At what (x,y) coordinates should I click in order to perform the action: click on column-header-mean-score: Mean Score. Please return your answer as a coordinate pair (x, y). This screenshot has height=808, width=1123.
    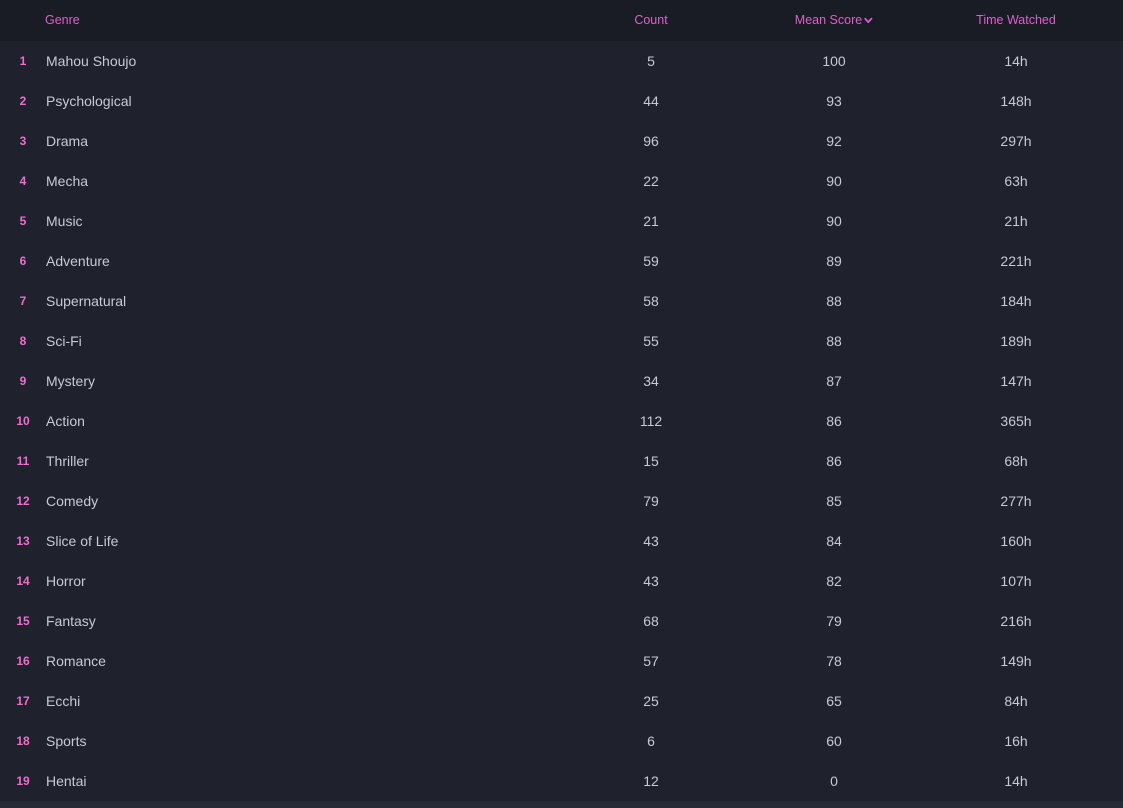
    Looking at the image, I should click on (834, 20).